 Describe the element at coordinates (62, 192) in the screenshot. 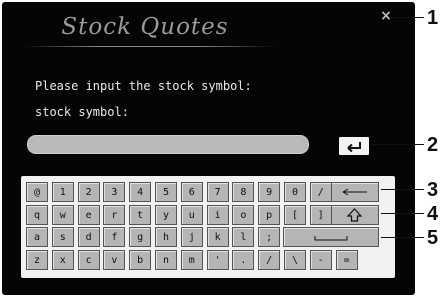

I see `key: 1` at that location.